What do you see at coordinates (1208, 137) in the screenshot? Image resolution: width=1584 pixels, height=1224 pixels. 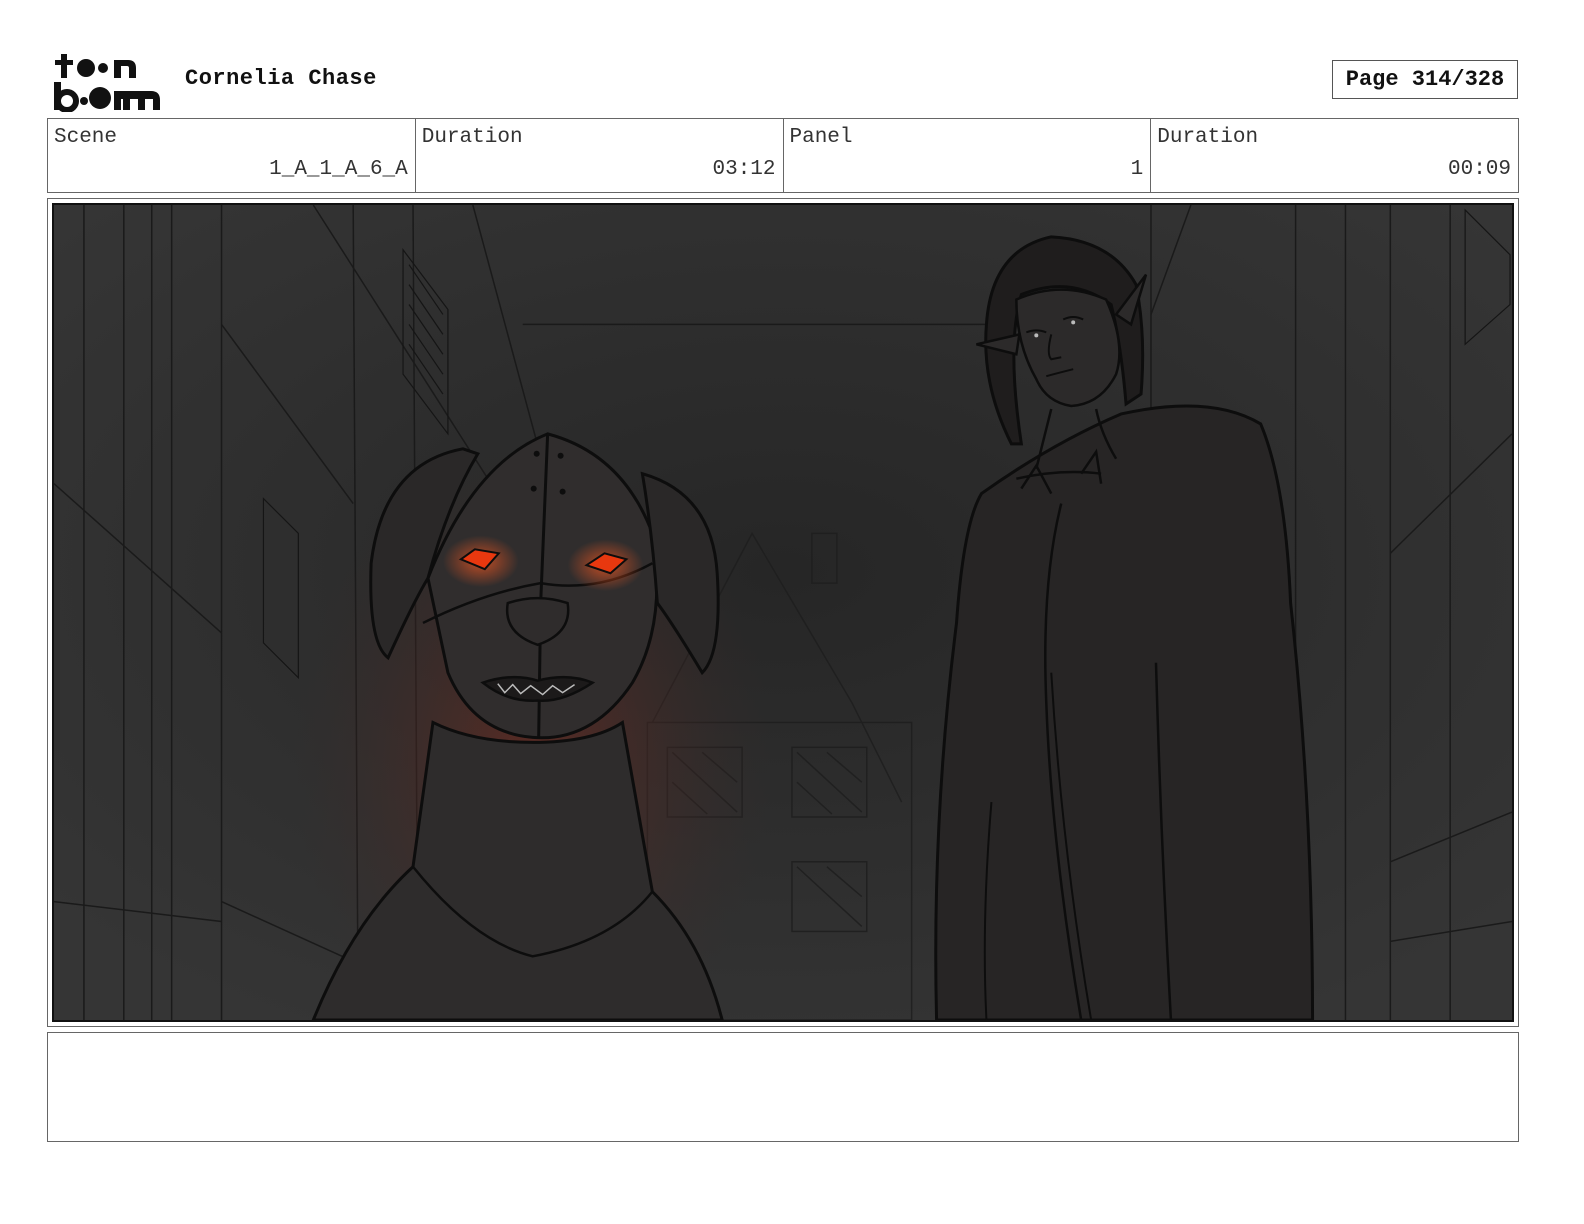 I see `panel-duration-label: Duration` at bounding box center [1208, 137].